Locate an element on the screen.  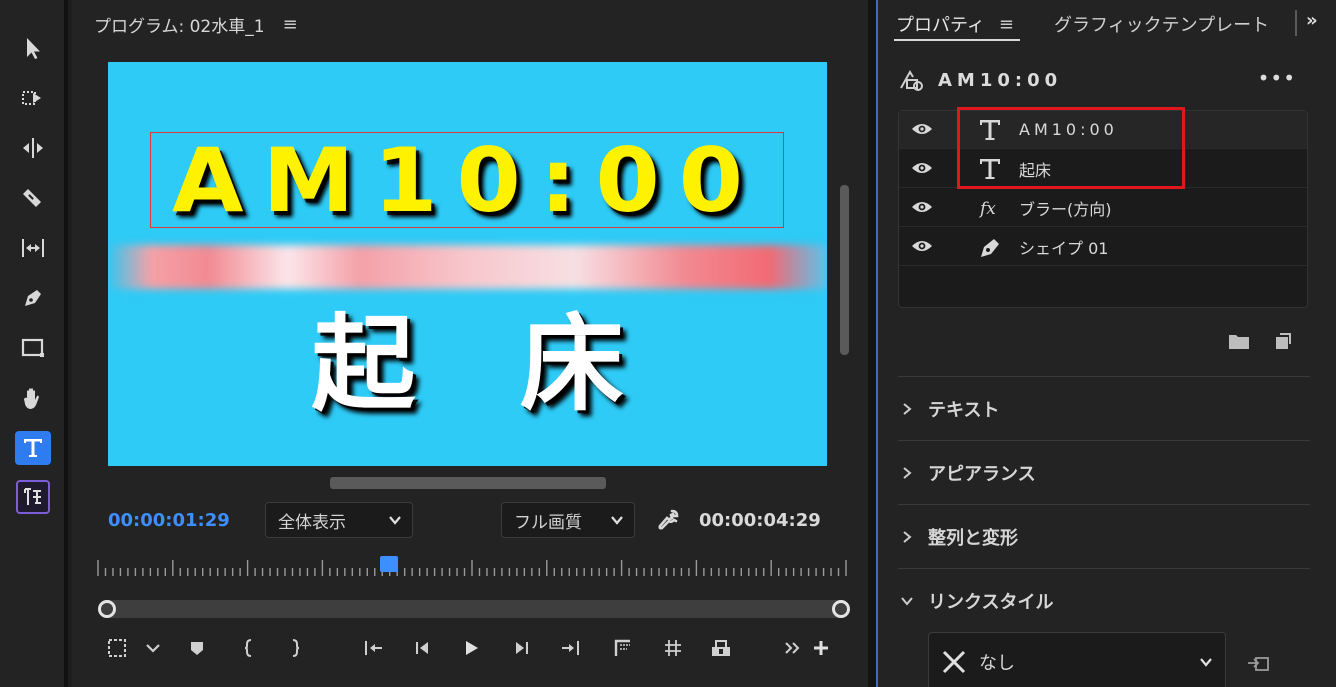
section-linked-styles: リンクスタイル is located at coordinates (1104, 600).